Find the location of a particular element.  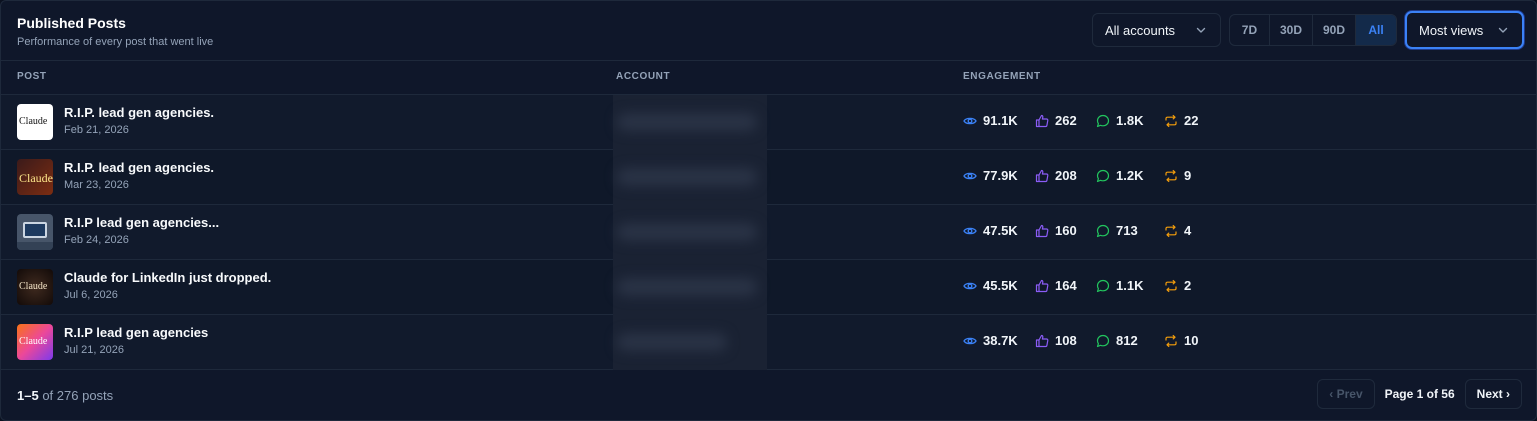

views-metric: 45.5K is located at coordinates (999, 285).